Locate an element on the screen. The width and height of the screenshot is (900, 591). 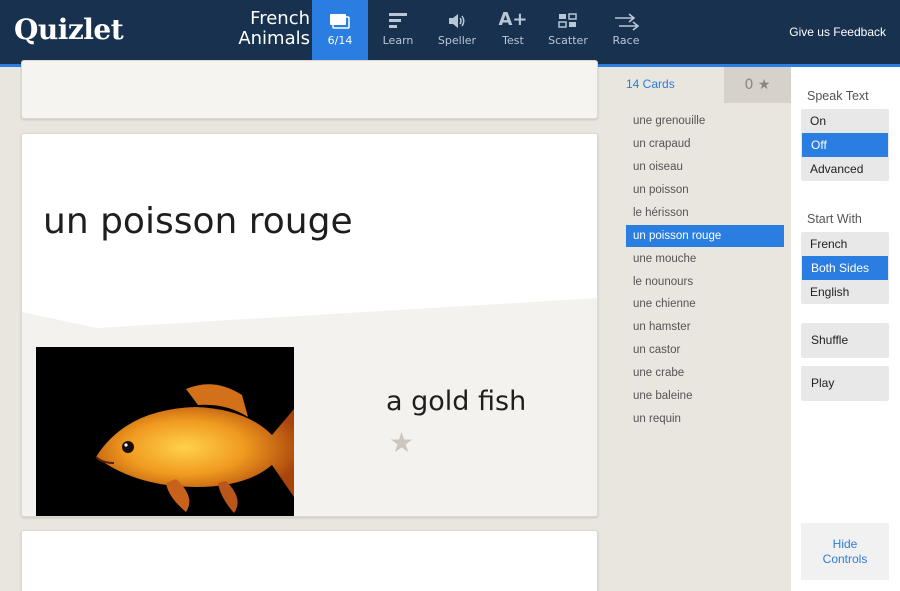
start-with-english: English is located at coordinates (845, 292).